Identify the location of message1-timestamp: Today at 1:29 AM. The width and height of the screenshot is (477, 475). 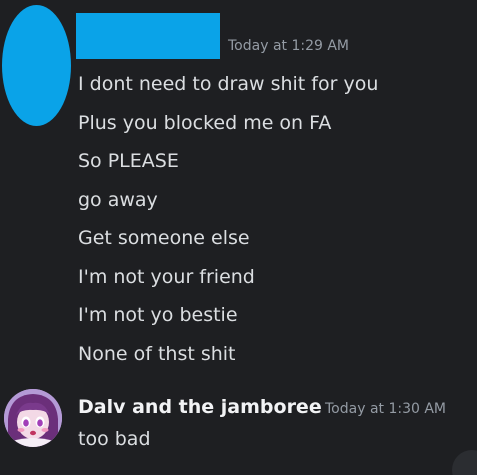
(289, 46).